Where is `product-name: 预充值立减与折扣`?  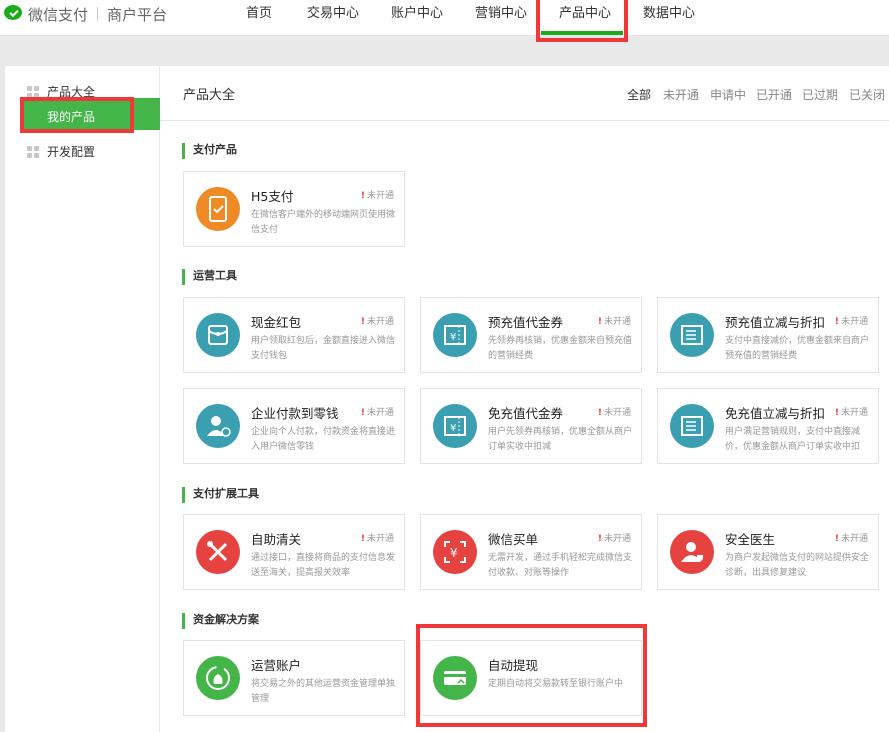
product-name: 预充值立减与折扣 is located at coordinates (775, 322).